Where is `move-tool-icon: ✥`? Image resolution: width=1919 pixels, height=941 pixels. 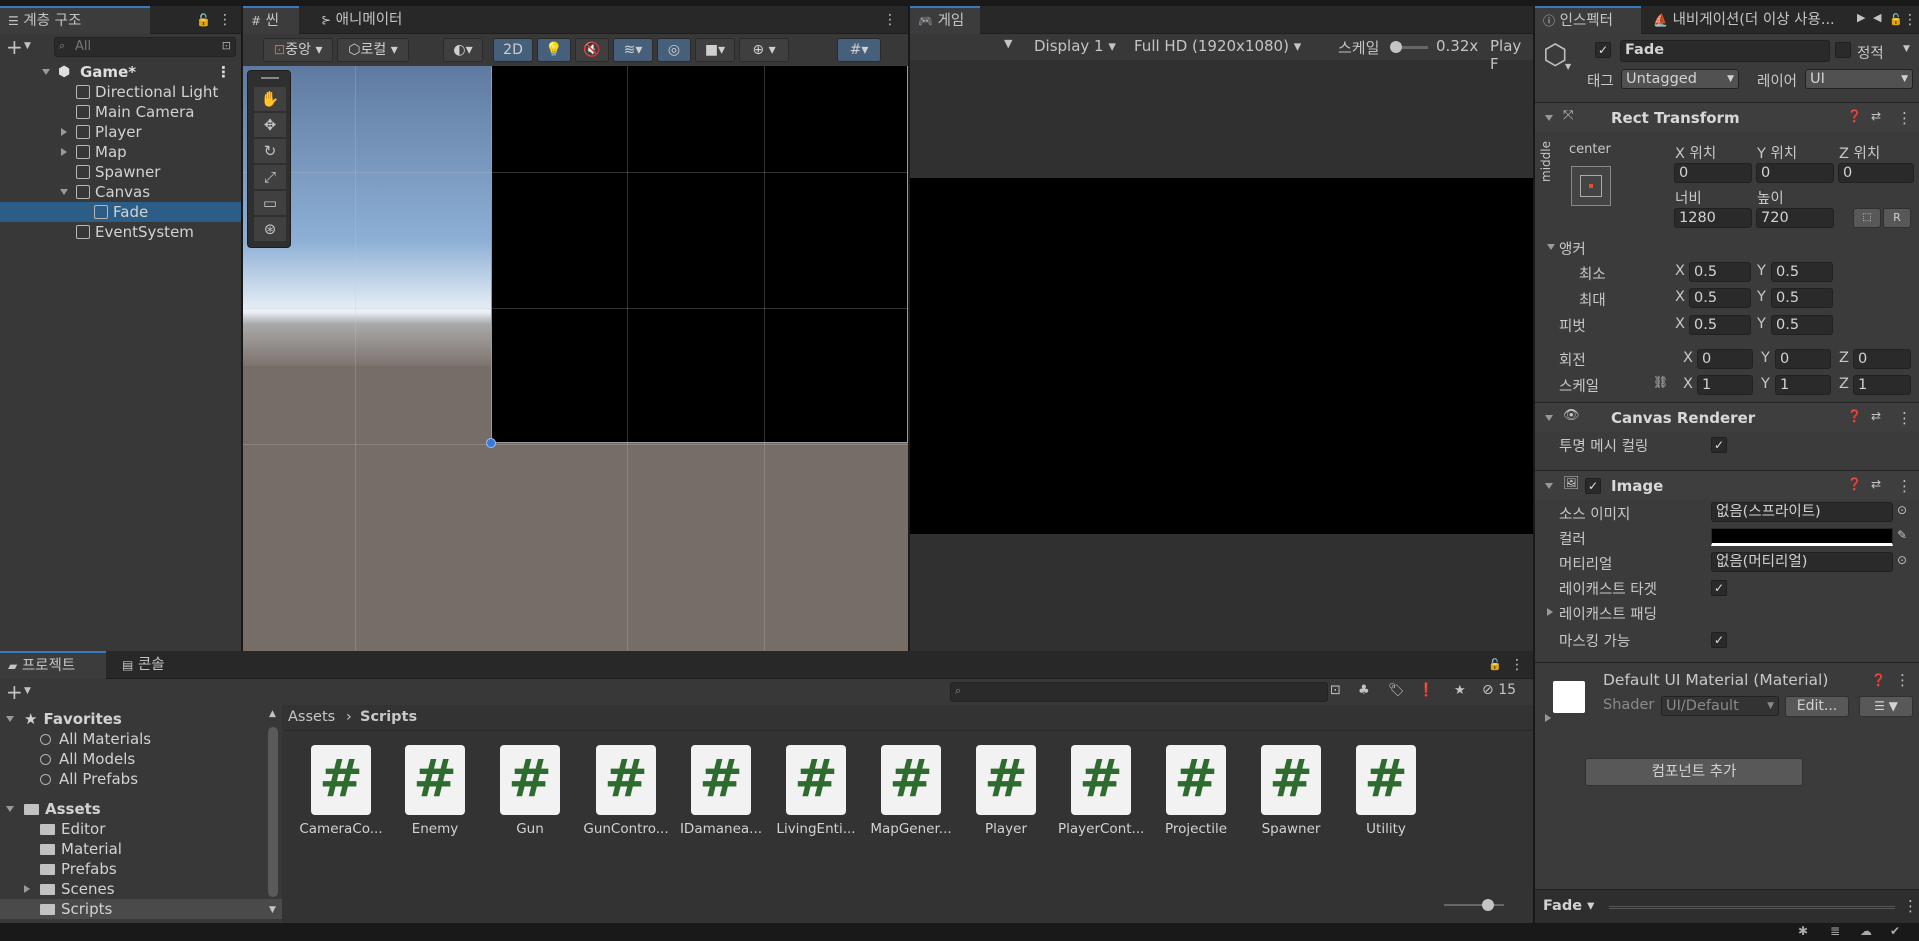 move-tool-icon: ✥ is located at coordinates (270, 125).